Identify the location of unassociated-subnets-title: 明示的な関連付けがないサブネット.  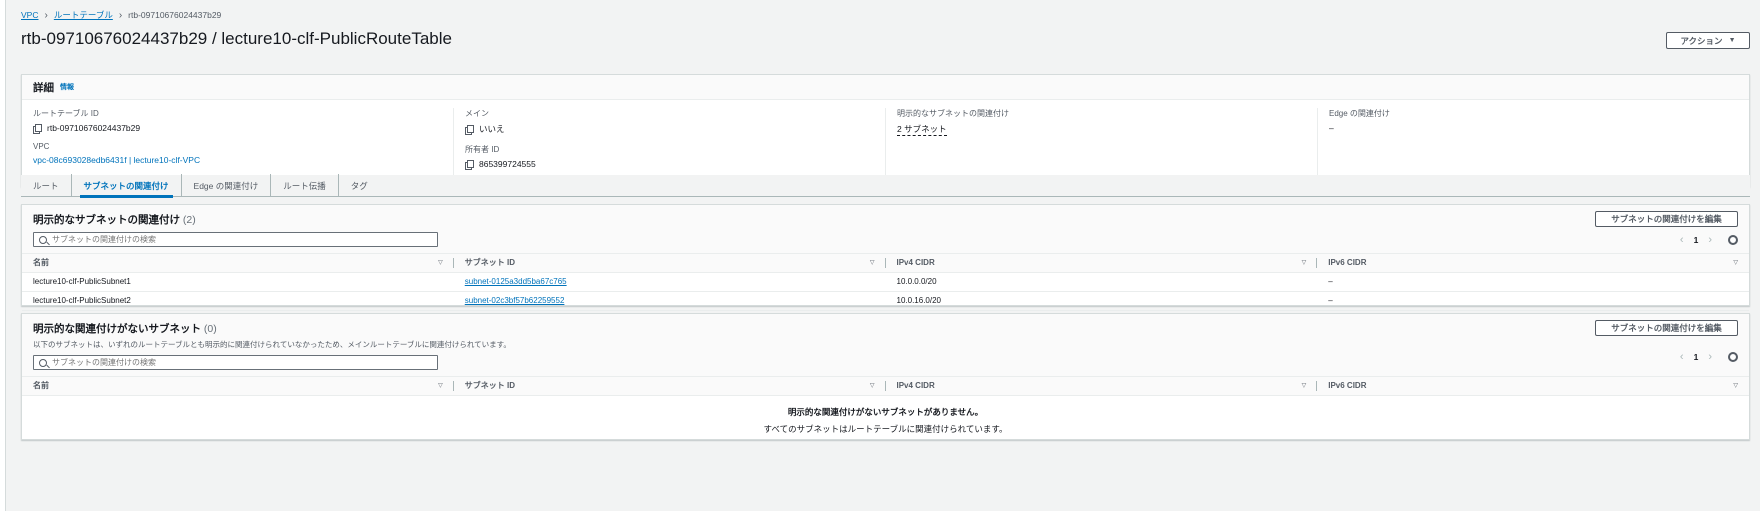
(117, 329).